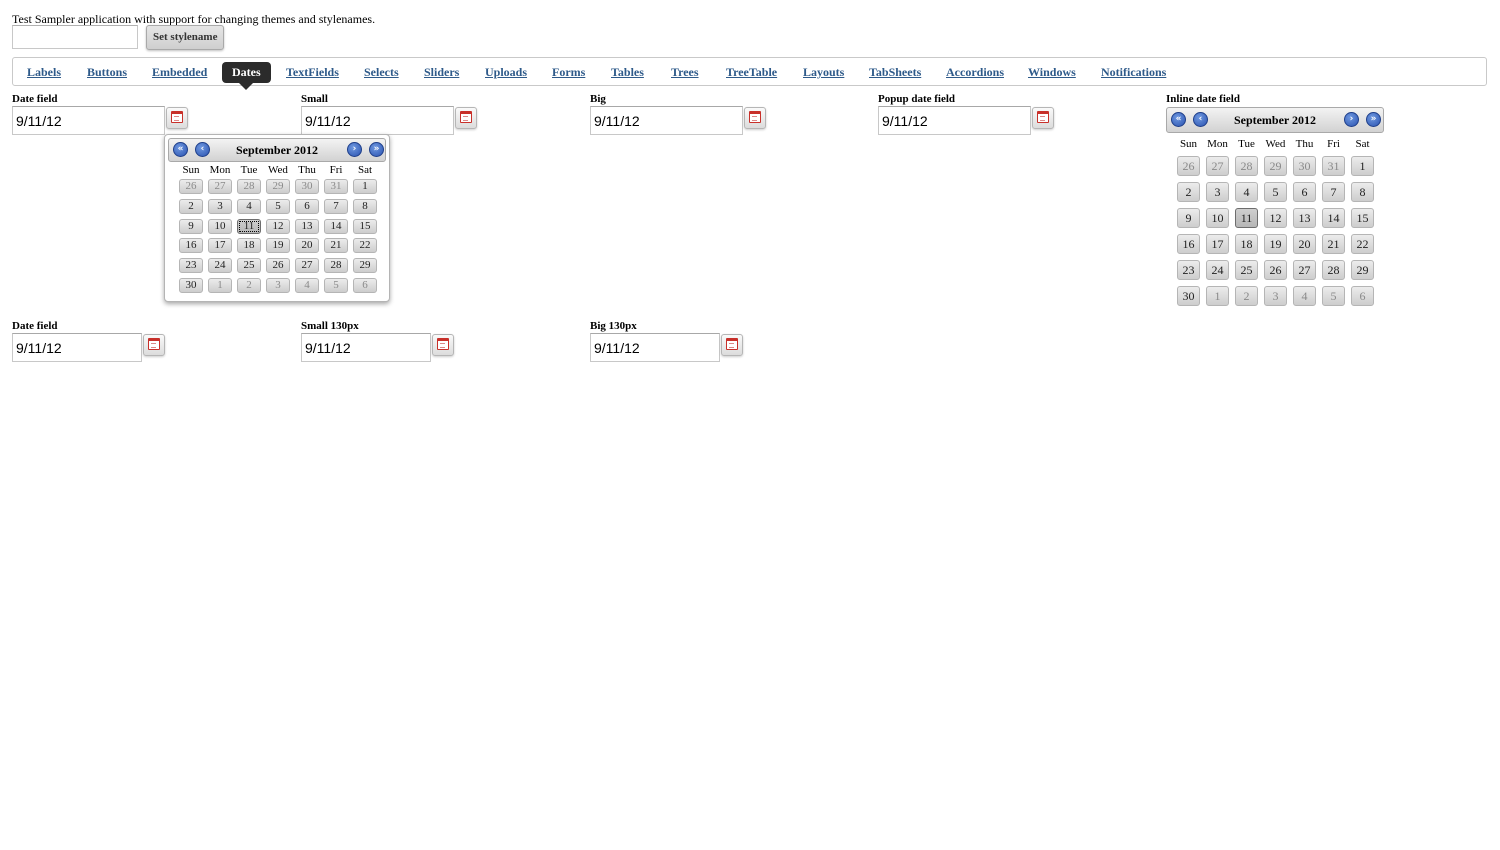  I want to click on menu-item-trees: Trees, so click(685, 72).